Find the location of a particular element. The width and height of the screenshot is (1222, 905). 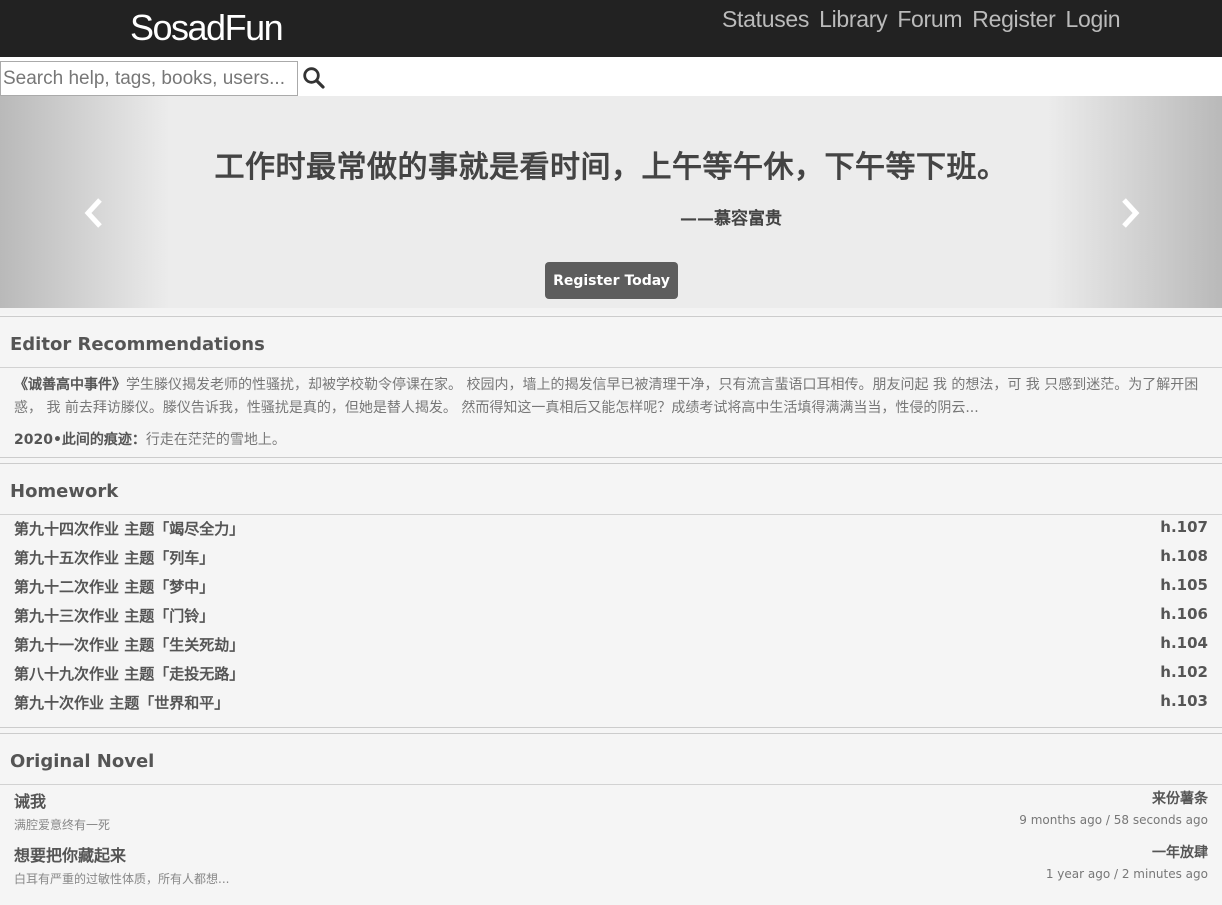

homework-panel-title: Homework is located at coordinates (64, 491).